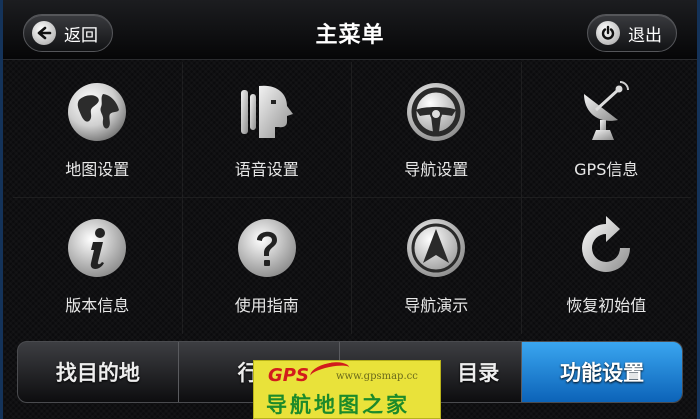 The width and height of the screenshot is (700, 419). I want to click on menu-item-voice-settings: 语音设置, so click(267, 130).